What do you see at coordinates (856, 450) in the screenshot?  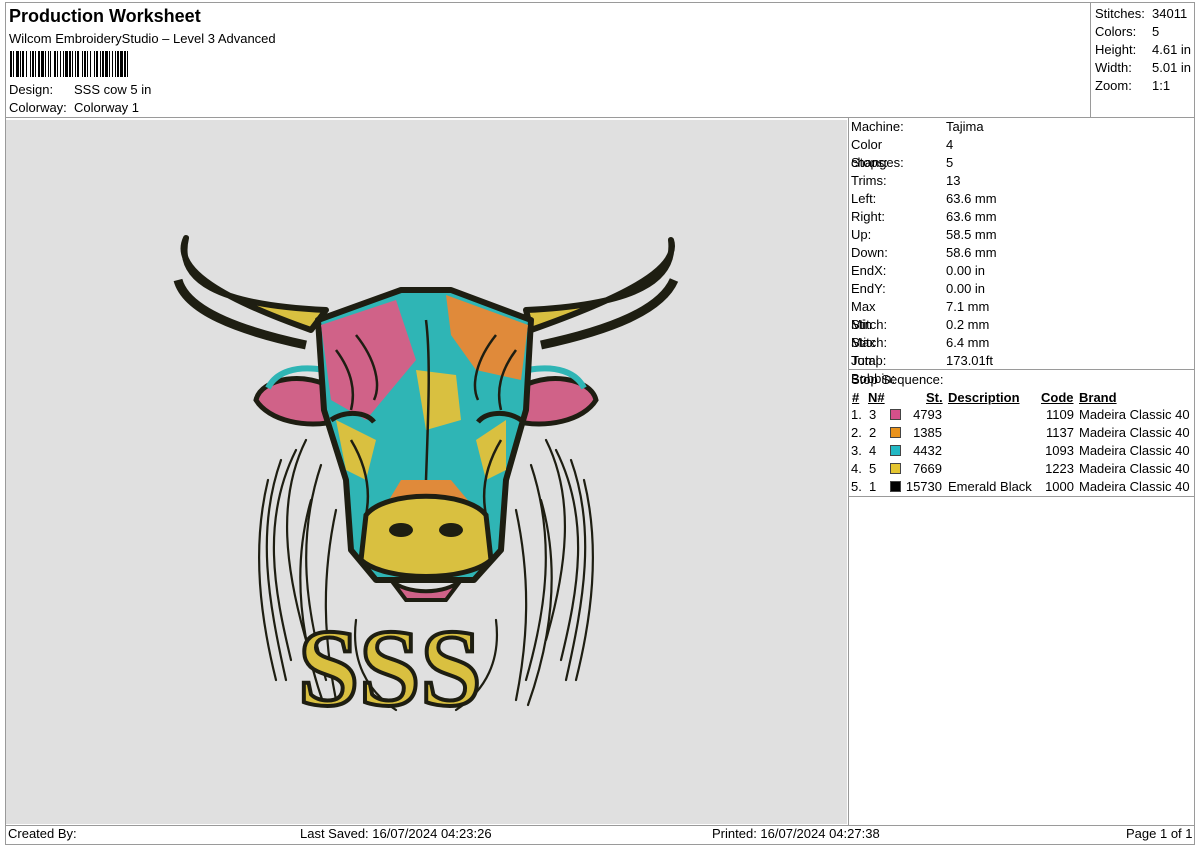 I see `cell-num: 3.` at bounding box center [856, 450].